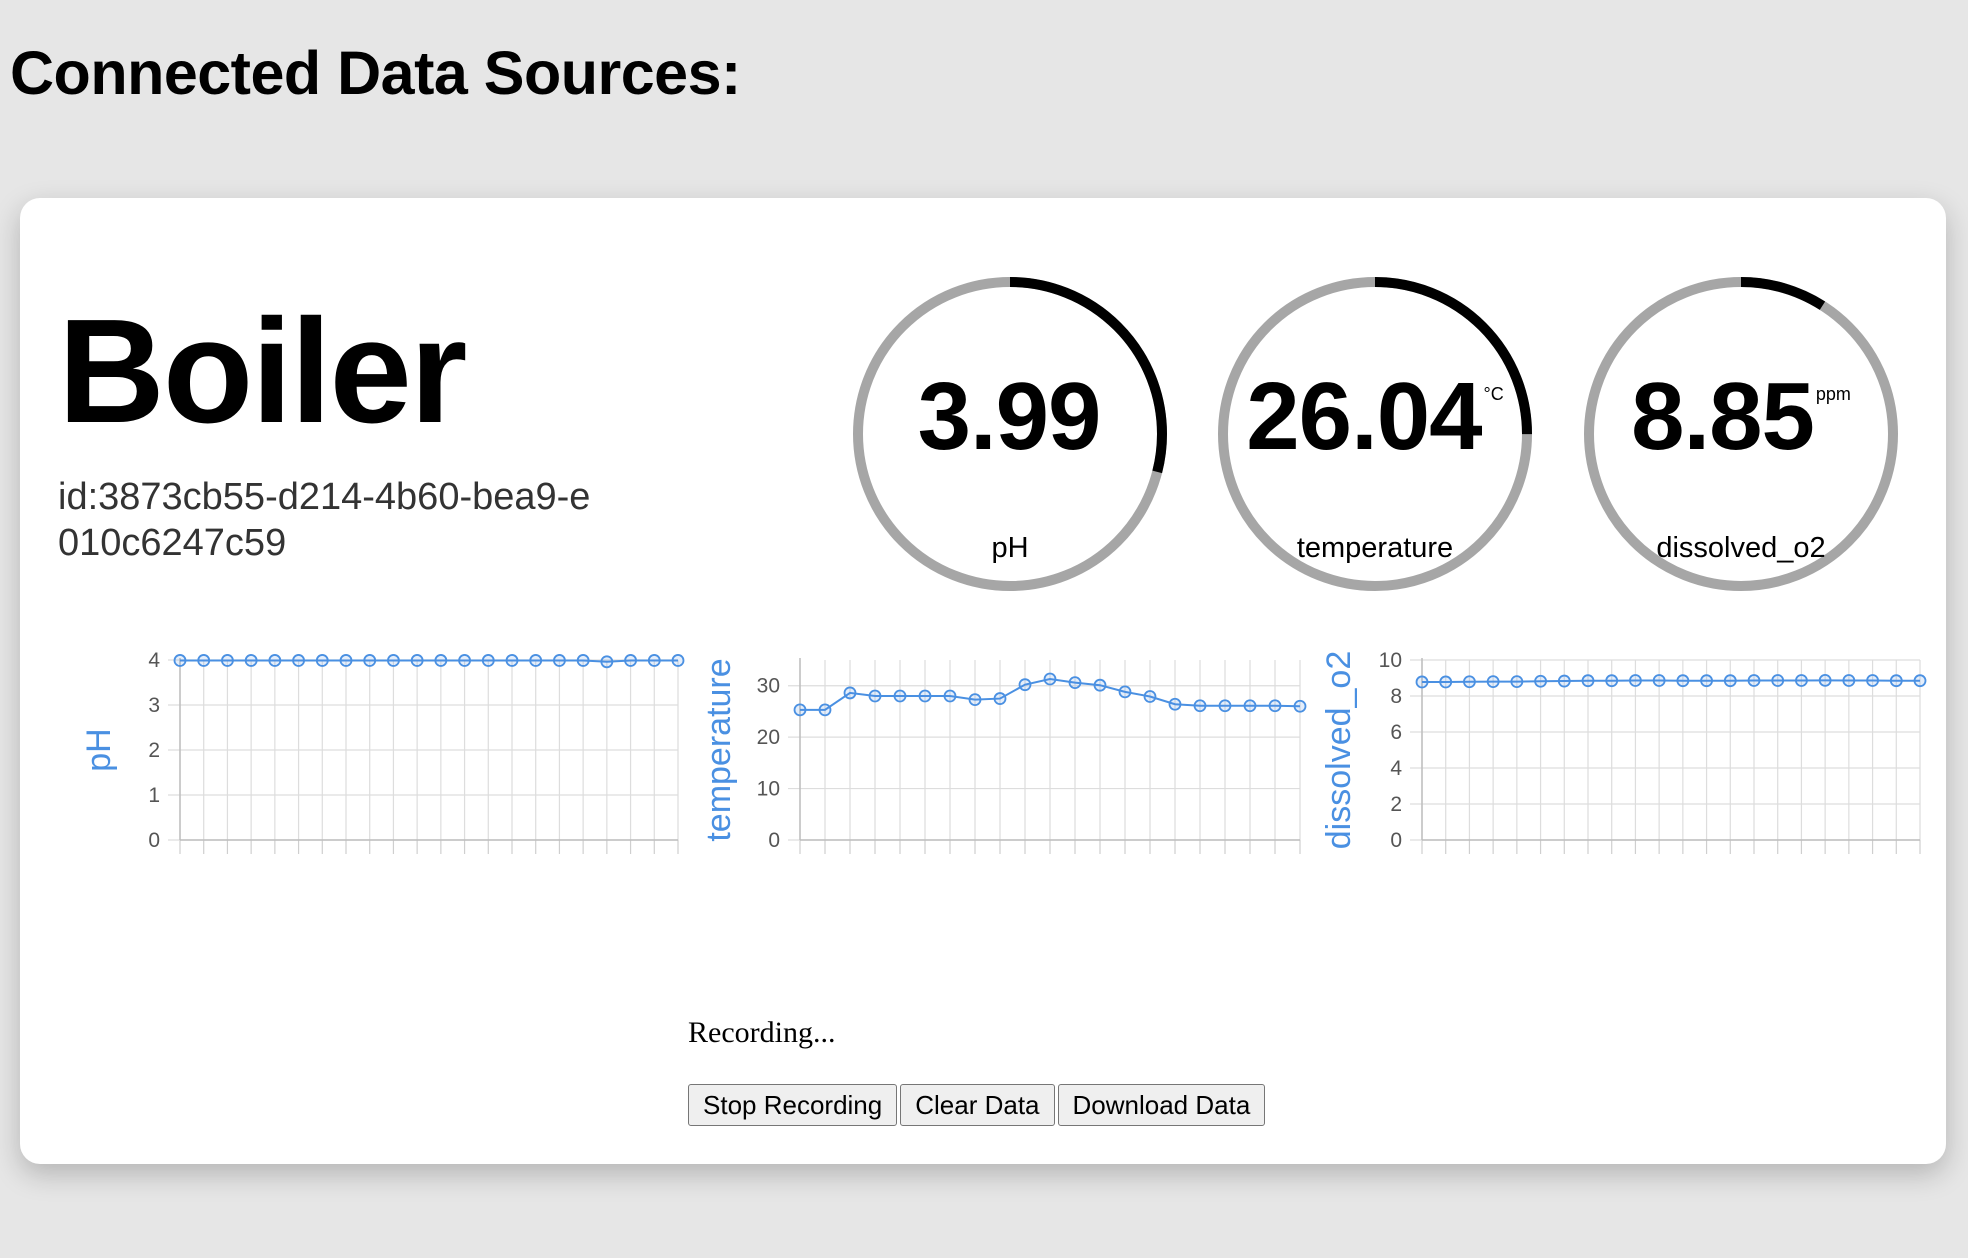  Describe the element at coordinates (1723, 416) in the screenshot. I see `gauge-value: 8.85` at that location.